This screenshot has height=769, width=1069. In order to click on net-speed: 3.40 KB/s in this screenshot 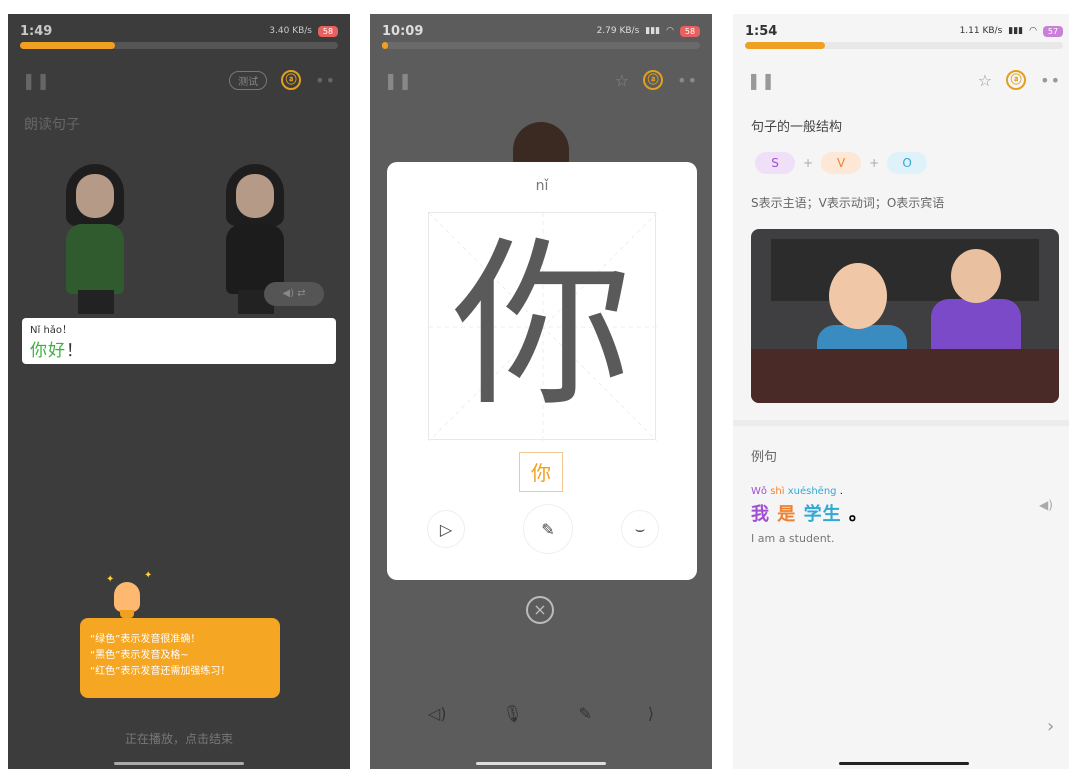, I will do `click(290, 31)`.